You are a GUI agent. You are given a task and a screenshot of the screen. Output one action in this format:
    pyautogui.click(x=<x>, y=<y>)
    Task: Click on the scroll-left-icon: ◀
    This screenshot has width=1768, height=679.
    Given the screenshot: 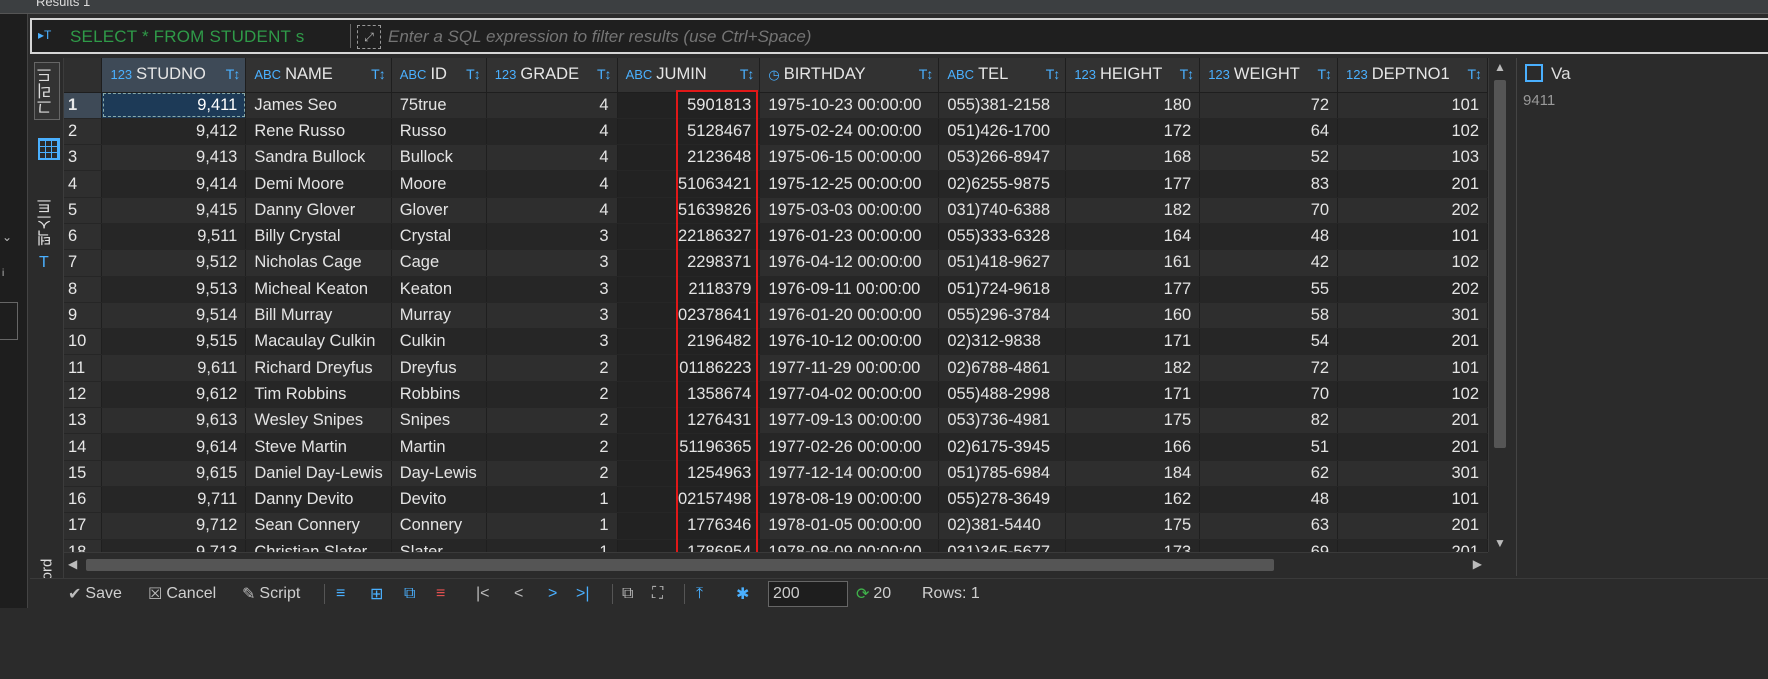 What is the action you would take?
    pyautogui.click(x=72, y=564)
    